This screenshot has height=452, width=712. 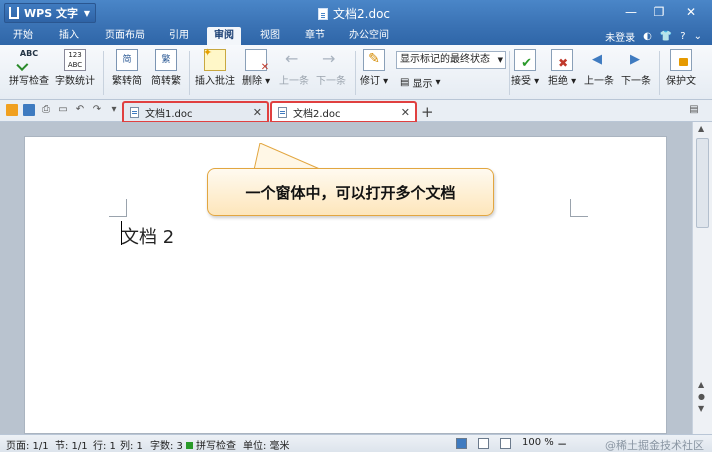 I want to click on page-view-icon, so click(x=461, y=443).